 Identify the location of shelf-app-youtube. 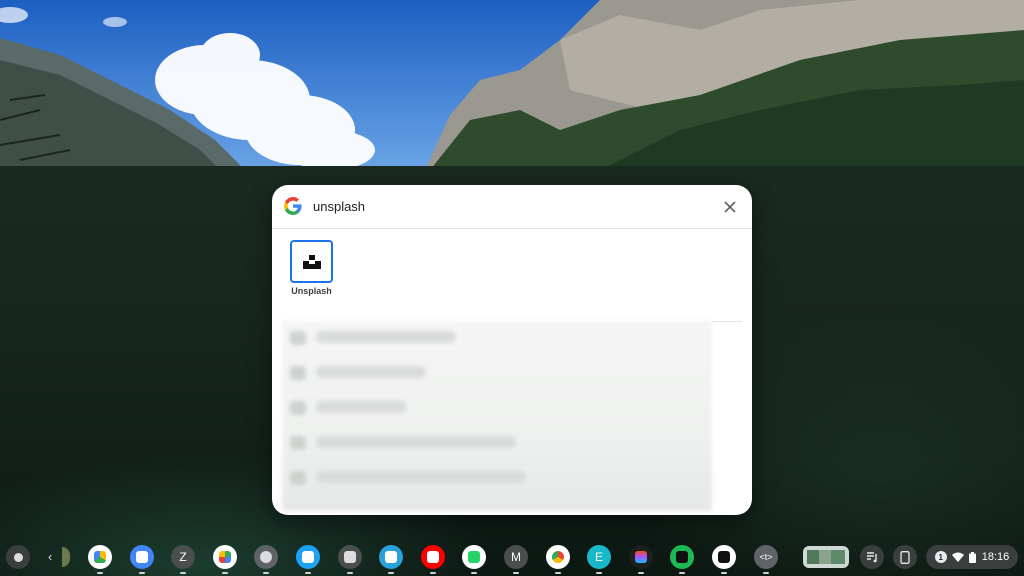
(433, 557).